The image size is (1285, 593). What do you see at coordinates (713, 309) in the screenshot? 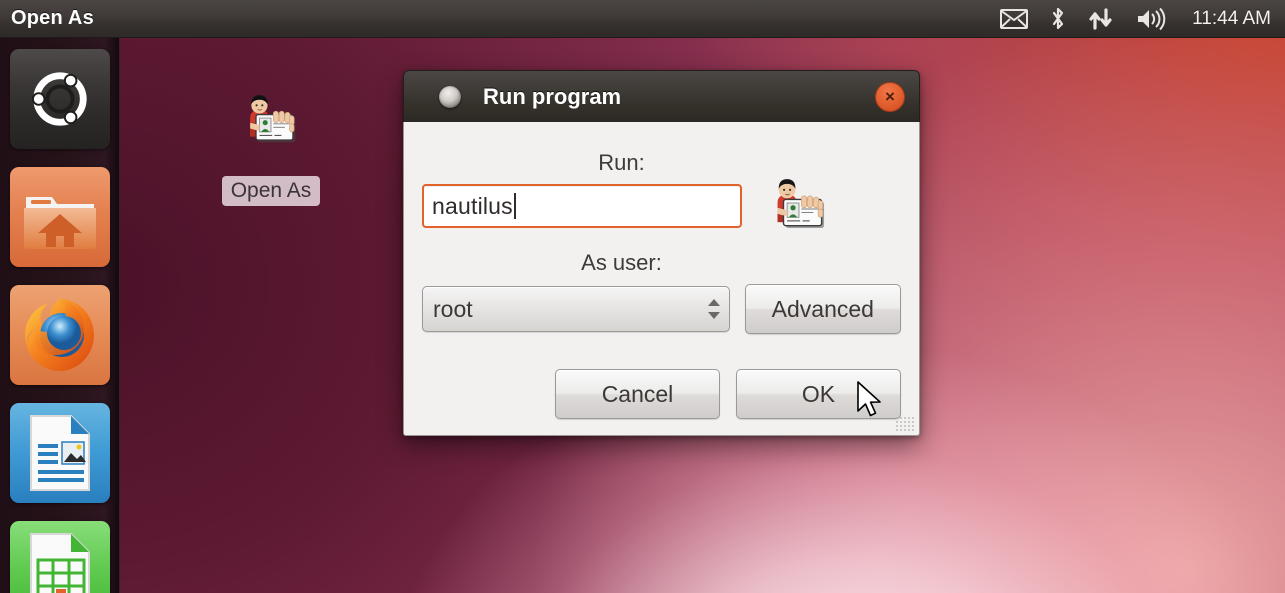
I see `spinner-arrows` at bounding box center [713, 309].